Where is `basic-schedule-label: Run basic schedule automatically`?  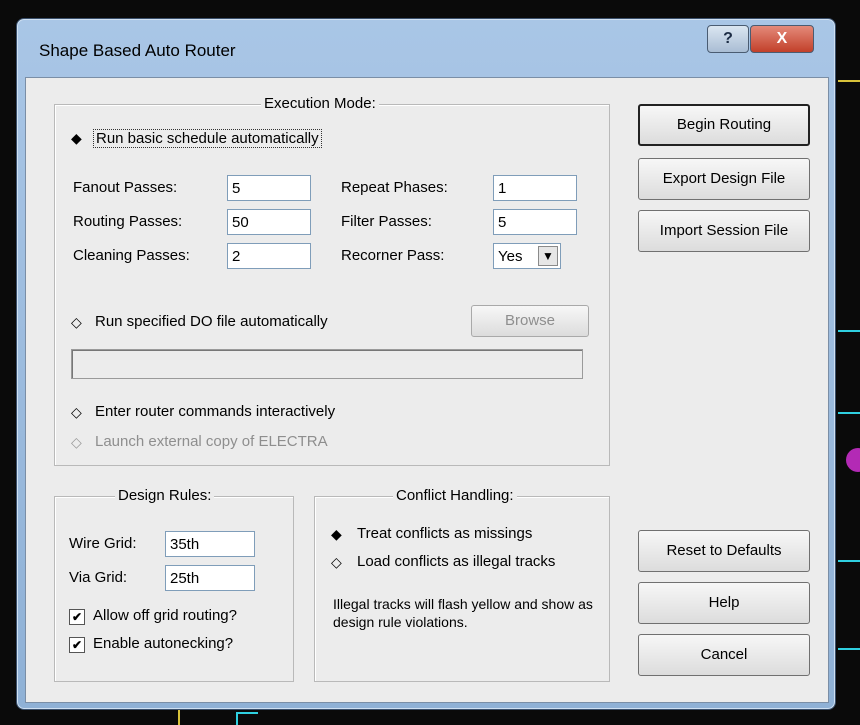
basic-schedule-label: Run basic schedule automatically is located at coordinates (207, 138).